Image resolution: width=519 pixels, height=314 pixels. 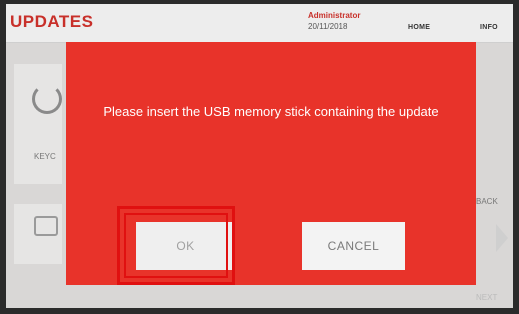 What do you see at coordinates (52, 21) in the screenshot?
I see `page-title: UPDATES` at bounding box center [52, 21].